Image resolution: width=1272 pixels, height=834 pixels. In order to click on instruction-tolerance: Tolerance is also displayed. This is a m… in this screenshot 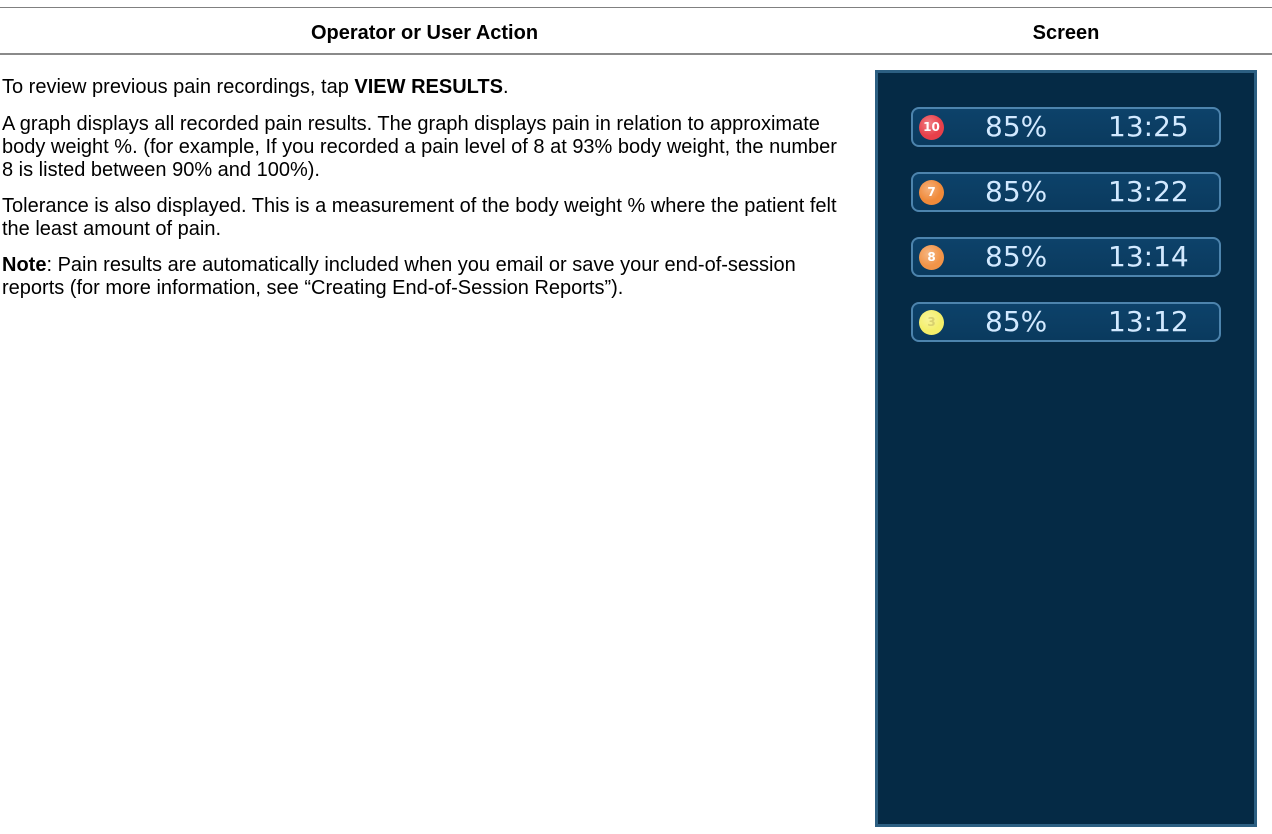, I will do `click(419, 217)`.